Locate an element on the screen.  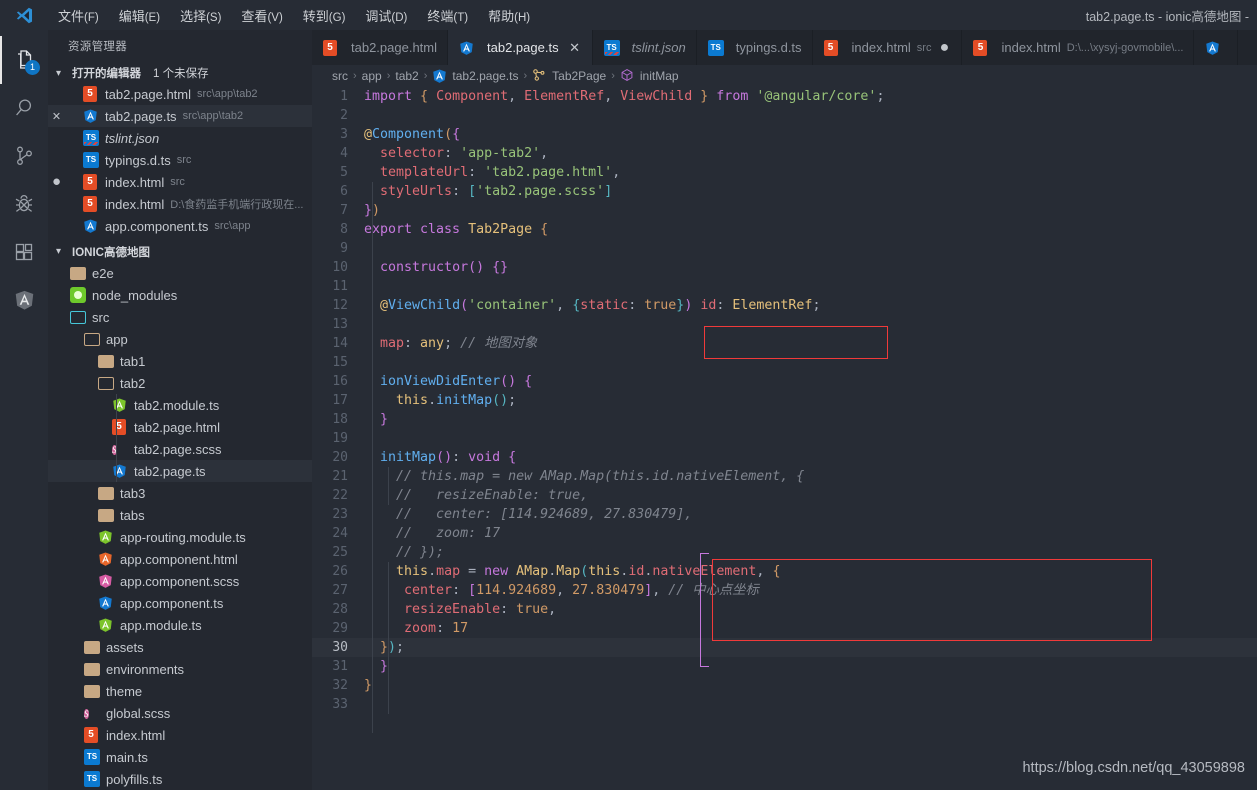
tree-item: tab2 is located at coordinates (180, 383).